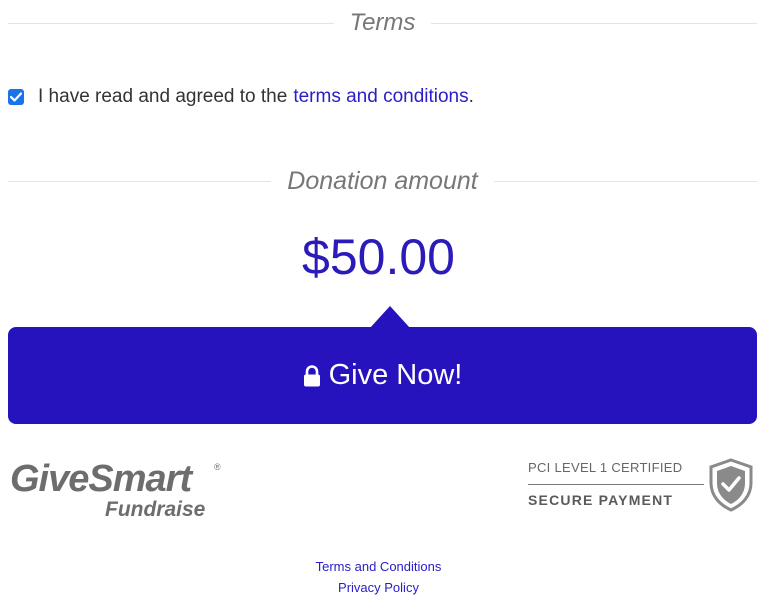 The width and height of the screenshot is (757, 596). Describe the element at coordinates (378, 586) in the screenshot. I see `footer-privacy-link: Privacy Policy` at that location.